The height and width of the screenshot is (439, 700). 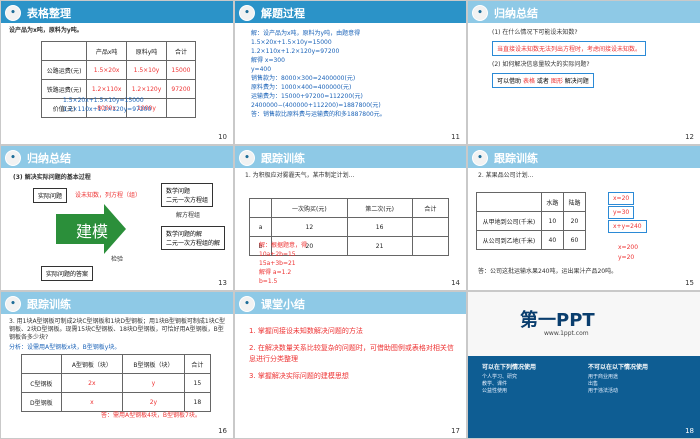 What do you see at coordinates (92, 402) in the screenshot?
I see `table-cell: x` at bounding box center [92, 402].